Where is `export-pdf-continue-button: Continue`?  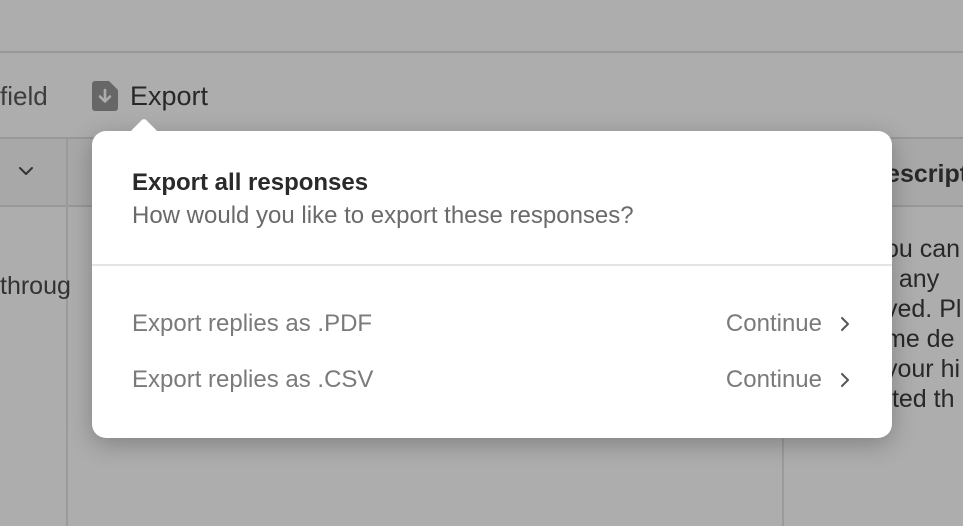
export-pdf-continue-button: Continue is located at coordinates (789, 324).